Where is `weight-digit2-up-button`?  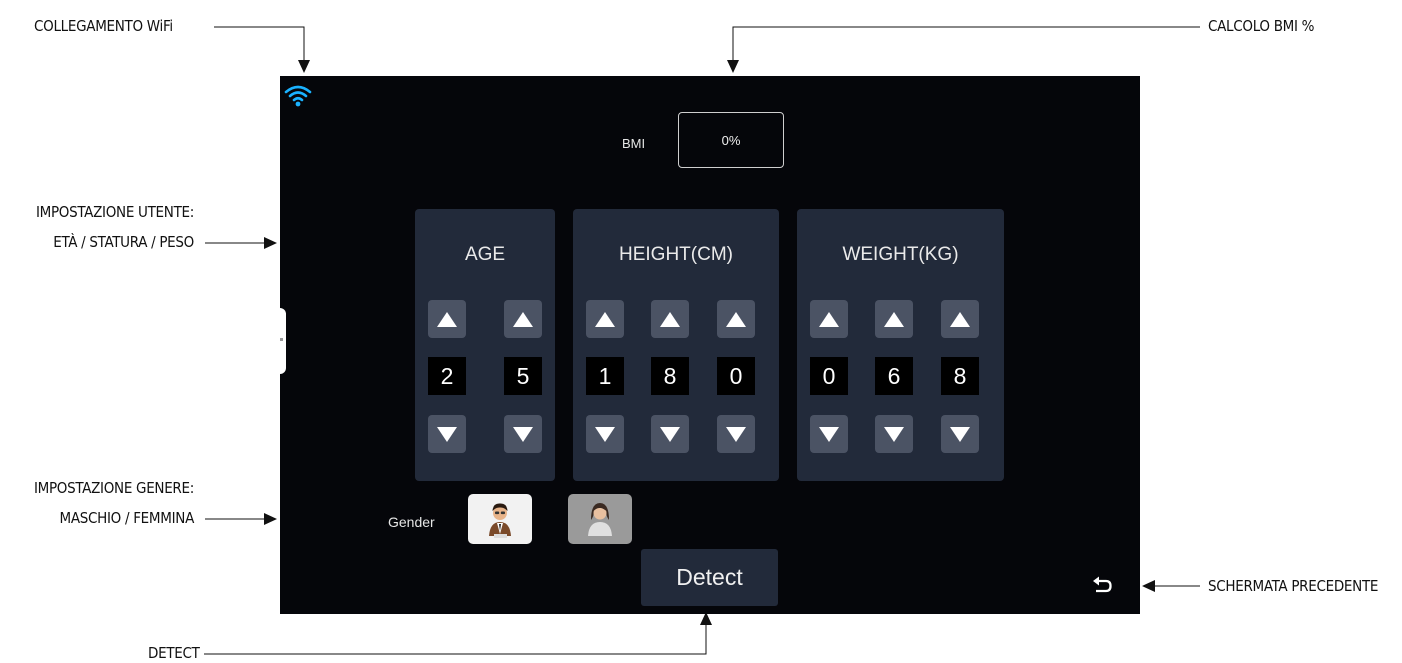
weight-digit2-up-button is located at coordinates (894, 319).